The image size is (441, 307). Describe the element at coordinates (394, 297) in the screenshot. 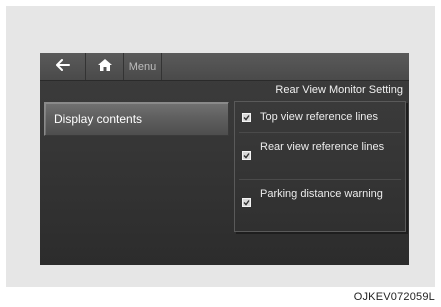

I see `figure-code: OJKEV072059L` at that location.